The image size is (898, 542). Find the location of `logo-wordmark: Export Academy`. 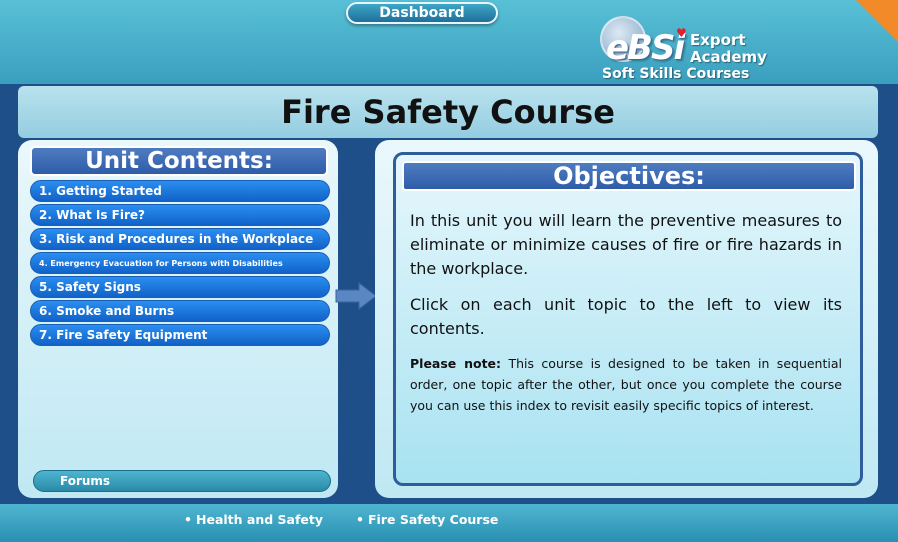

logo-wordmark: Export Academy is located at coordinates (728, 49).